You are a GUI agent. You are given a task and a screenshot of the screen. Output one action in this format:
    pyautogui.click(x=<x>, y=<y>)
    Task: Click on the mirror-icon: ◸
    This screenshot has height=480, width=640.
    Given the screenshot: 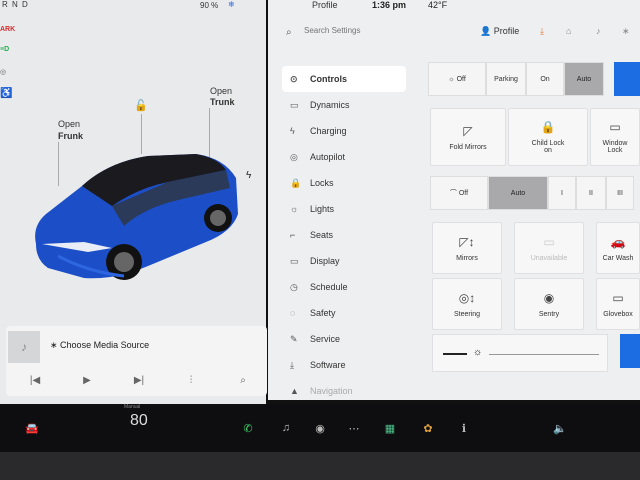 What is the action you would take?
    pyautogui.click(x=468, y=130)
    